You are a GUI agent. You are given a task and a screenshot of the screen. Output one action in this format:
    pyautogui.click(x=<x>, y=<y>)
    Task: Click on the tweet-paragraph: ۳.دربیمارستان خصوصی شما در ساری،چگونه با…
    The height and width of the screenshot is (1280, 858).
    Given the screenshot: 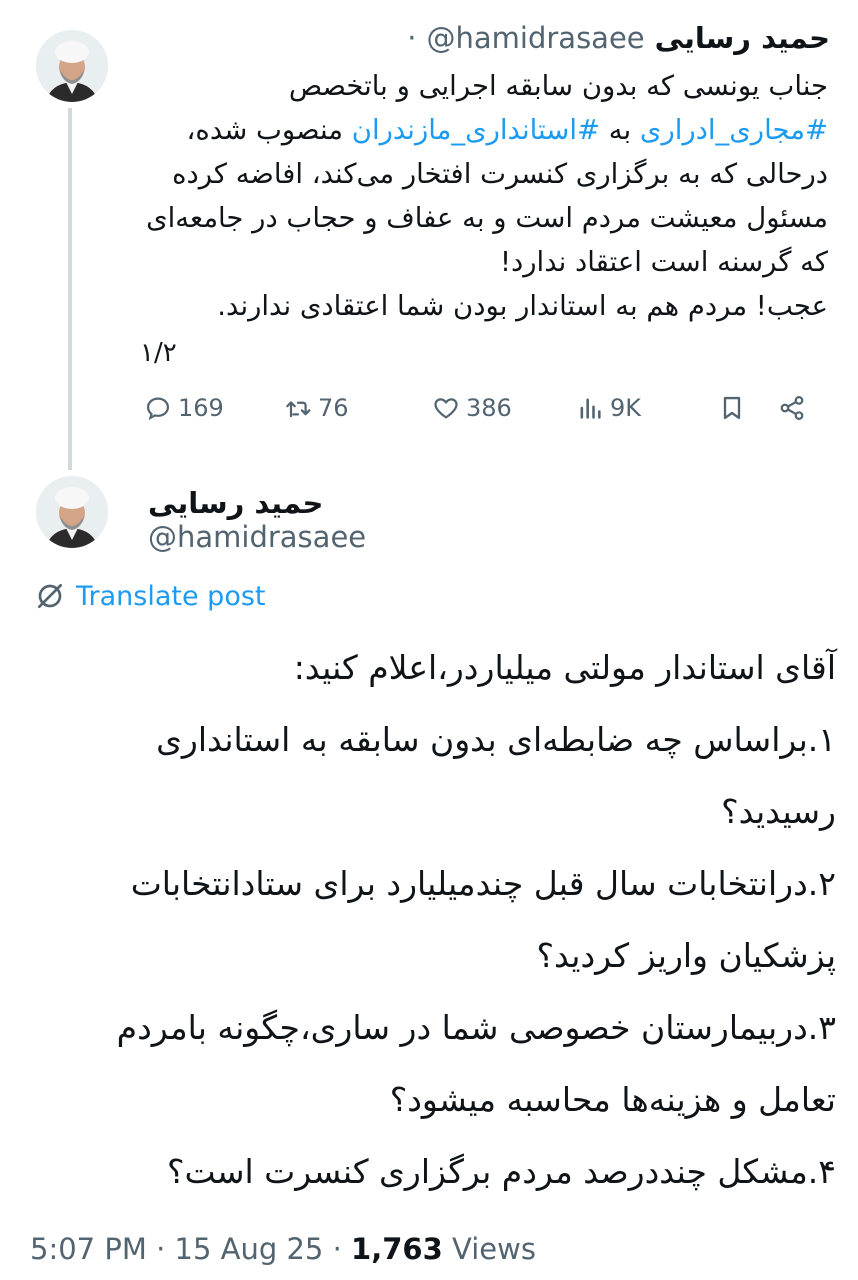 What is the action you would take?
    pyautogui.click(x=476, y=1063)
    